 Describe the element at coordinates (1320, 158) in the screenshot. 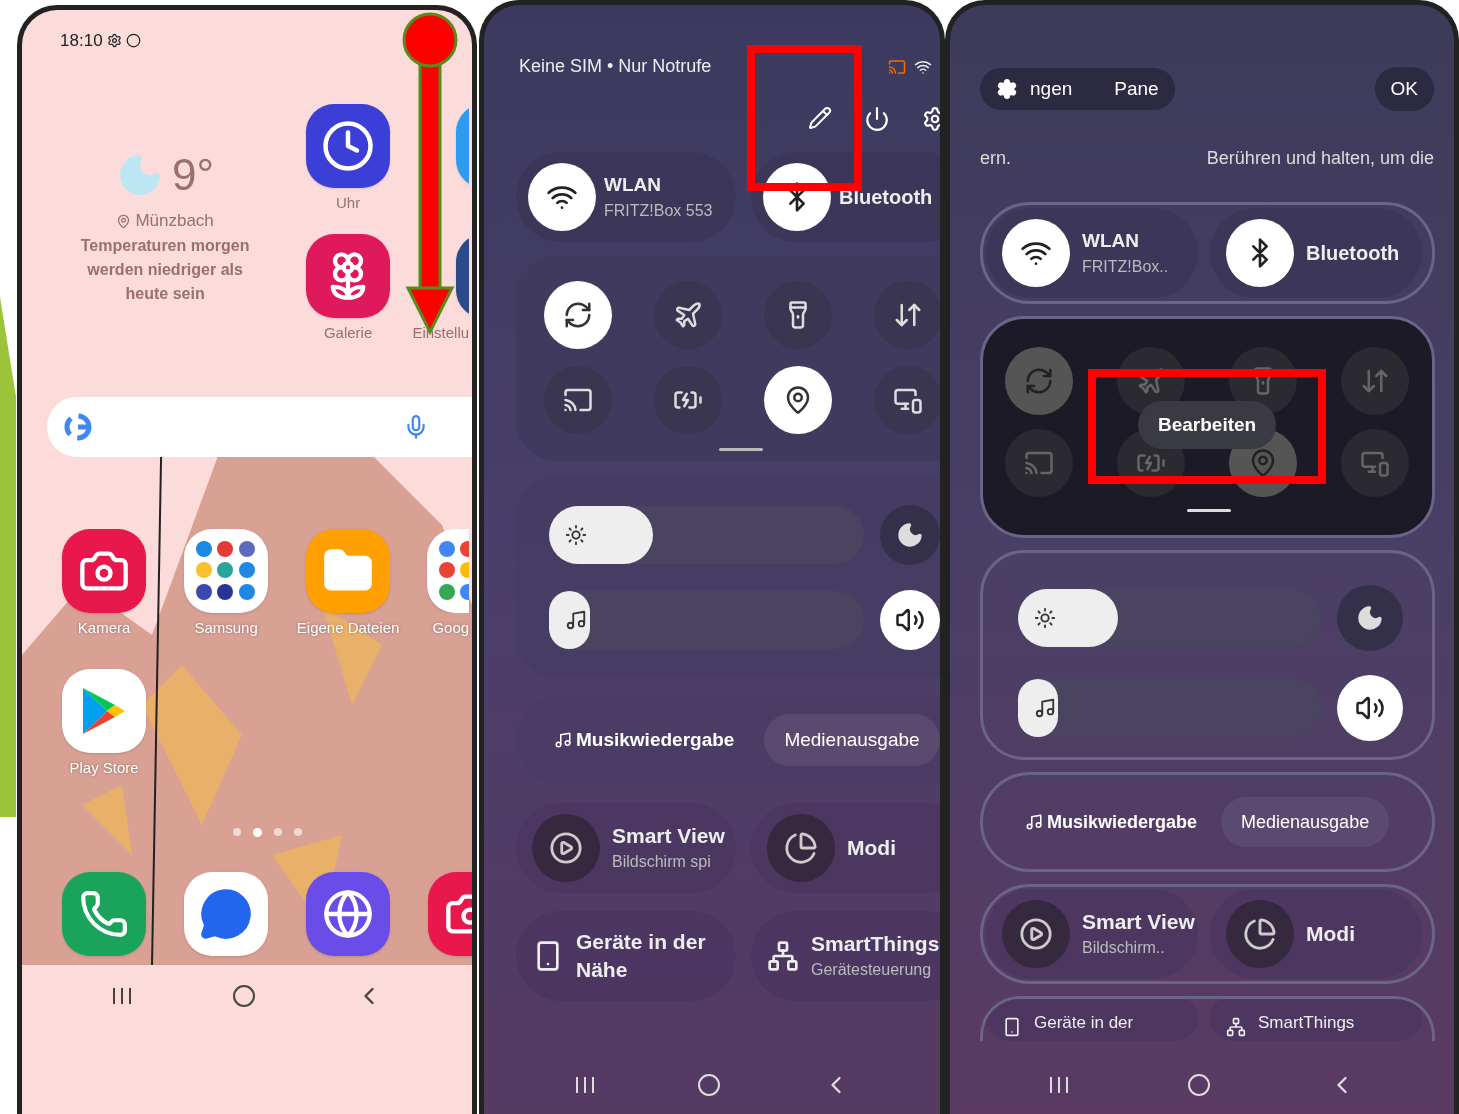

I see `hint-text: Berühren und halten, um die` at that location.